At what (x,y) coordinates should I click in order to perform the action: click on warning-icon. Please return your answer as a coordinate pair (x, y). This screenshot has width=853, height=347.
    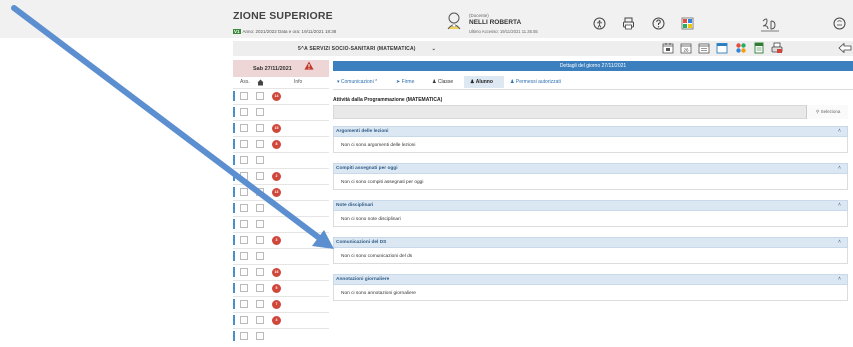
    Looking at the image, I should click on (309, 65).